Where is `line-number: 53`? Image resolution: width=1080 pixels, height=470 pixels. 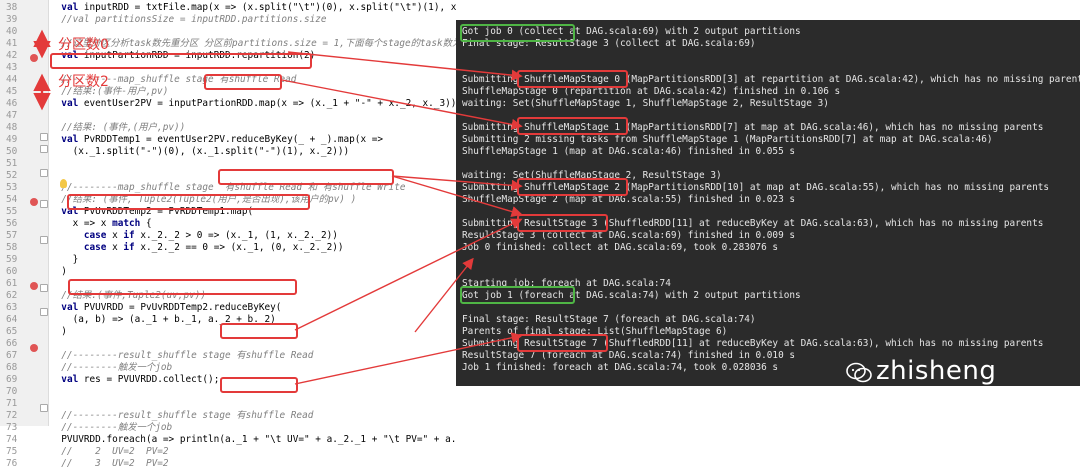
line-number: 53 is located at coordinates (12, 187).